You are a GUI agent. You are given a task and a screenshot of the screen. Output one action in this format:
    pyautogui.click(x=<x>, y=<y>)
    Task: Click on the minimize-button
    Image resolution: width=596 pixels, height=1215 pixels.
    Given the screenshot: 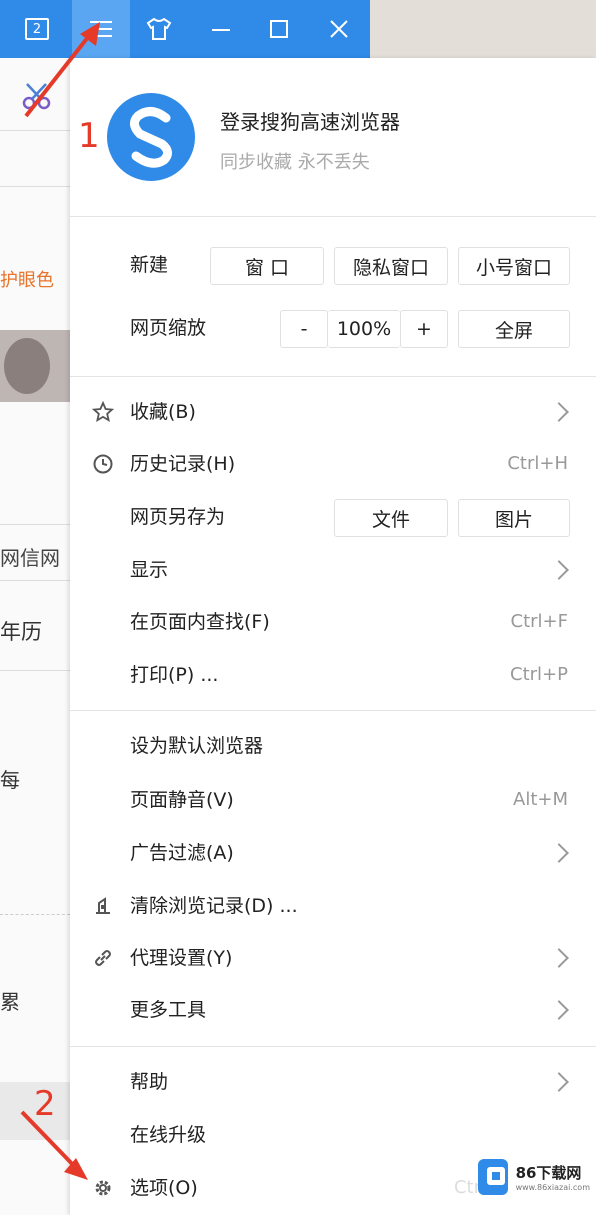 What is the action you would take?
    pyautogui.click(x=221, y=29)
    